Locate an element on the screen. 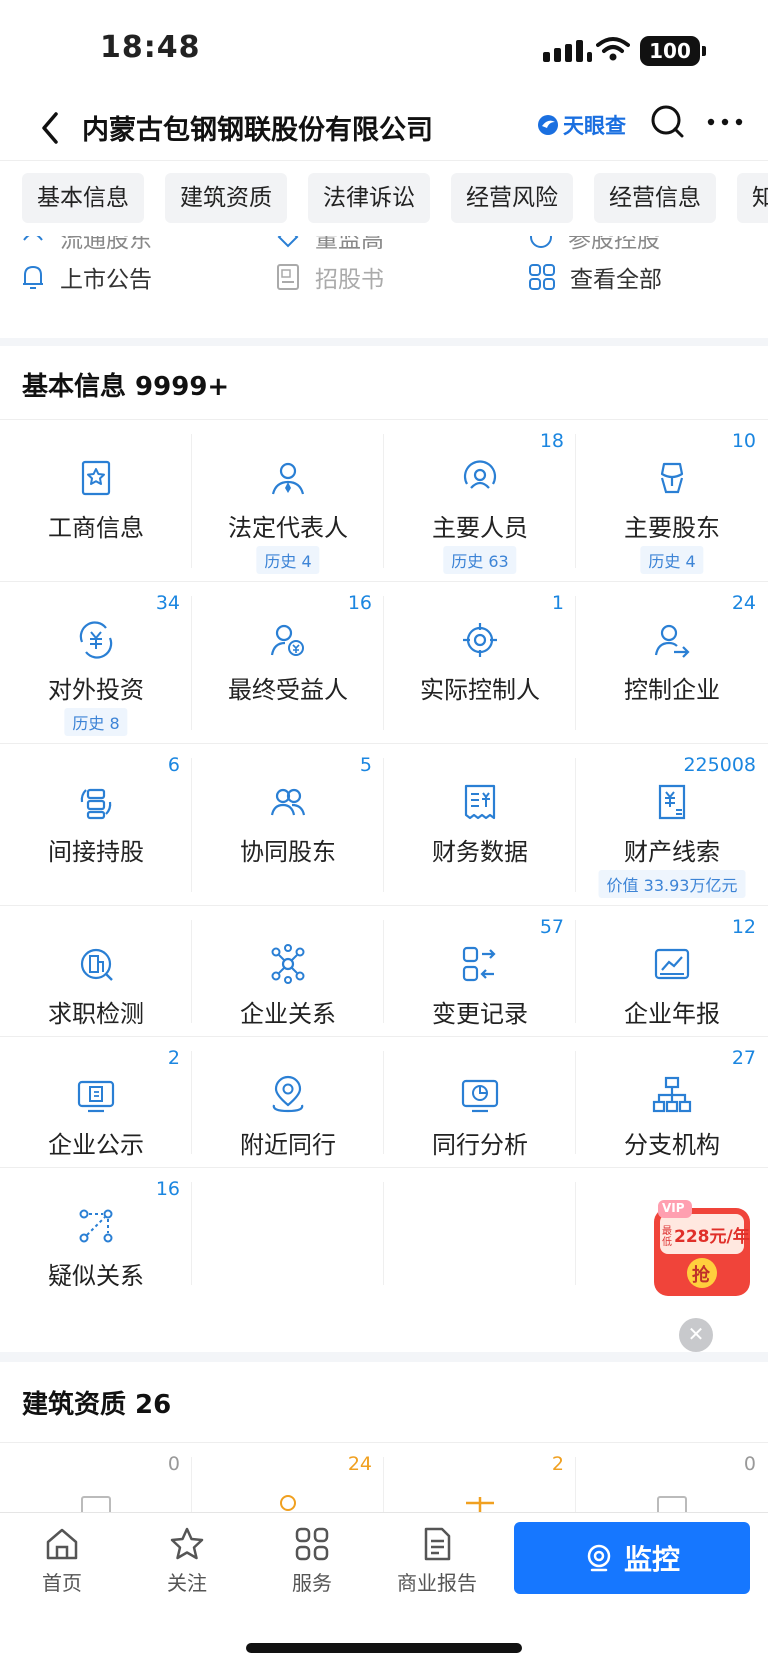  construction-cell-1: 0 is located at coordinates (96, 1483).